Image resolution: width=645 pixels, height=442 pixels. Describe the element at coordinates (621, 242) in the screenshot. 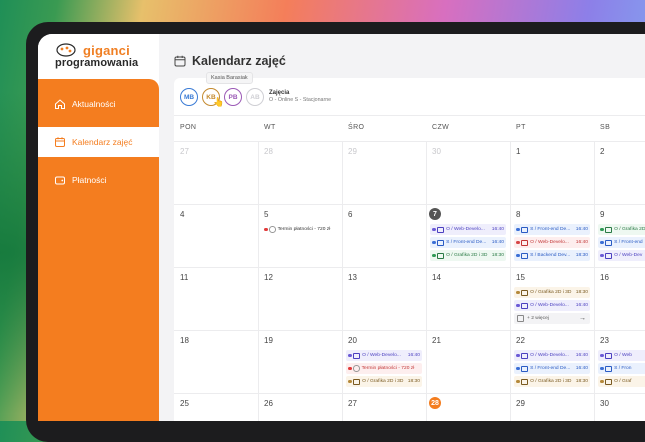

I see `calendar-event: S / Front-end` at that location.